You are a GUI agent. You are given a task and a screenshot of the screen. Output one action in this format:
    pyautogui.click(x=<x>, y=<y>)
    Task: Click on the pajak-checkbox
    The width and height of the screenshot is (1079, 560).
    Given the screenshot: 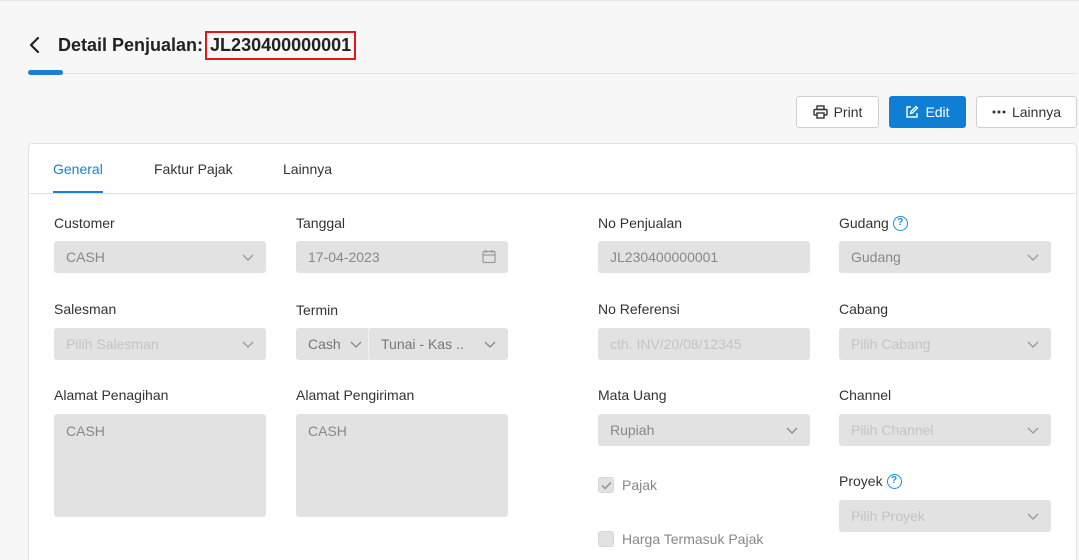 What is the action you would take?
    pyautogui.click(x=606, y=485)
    